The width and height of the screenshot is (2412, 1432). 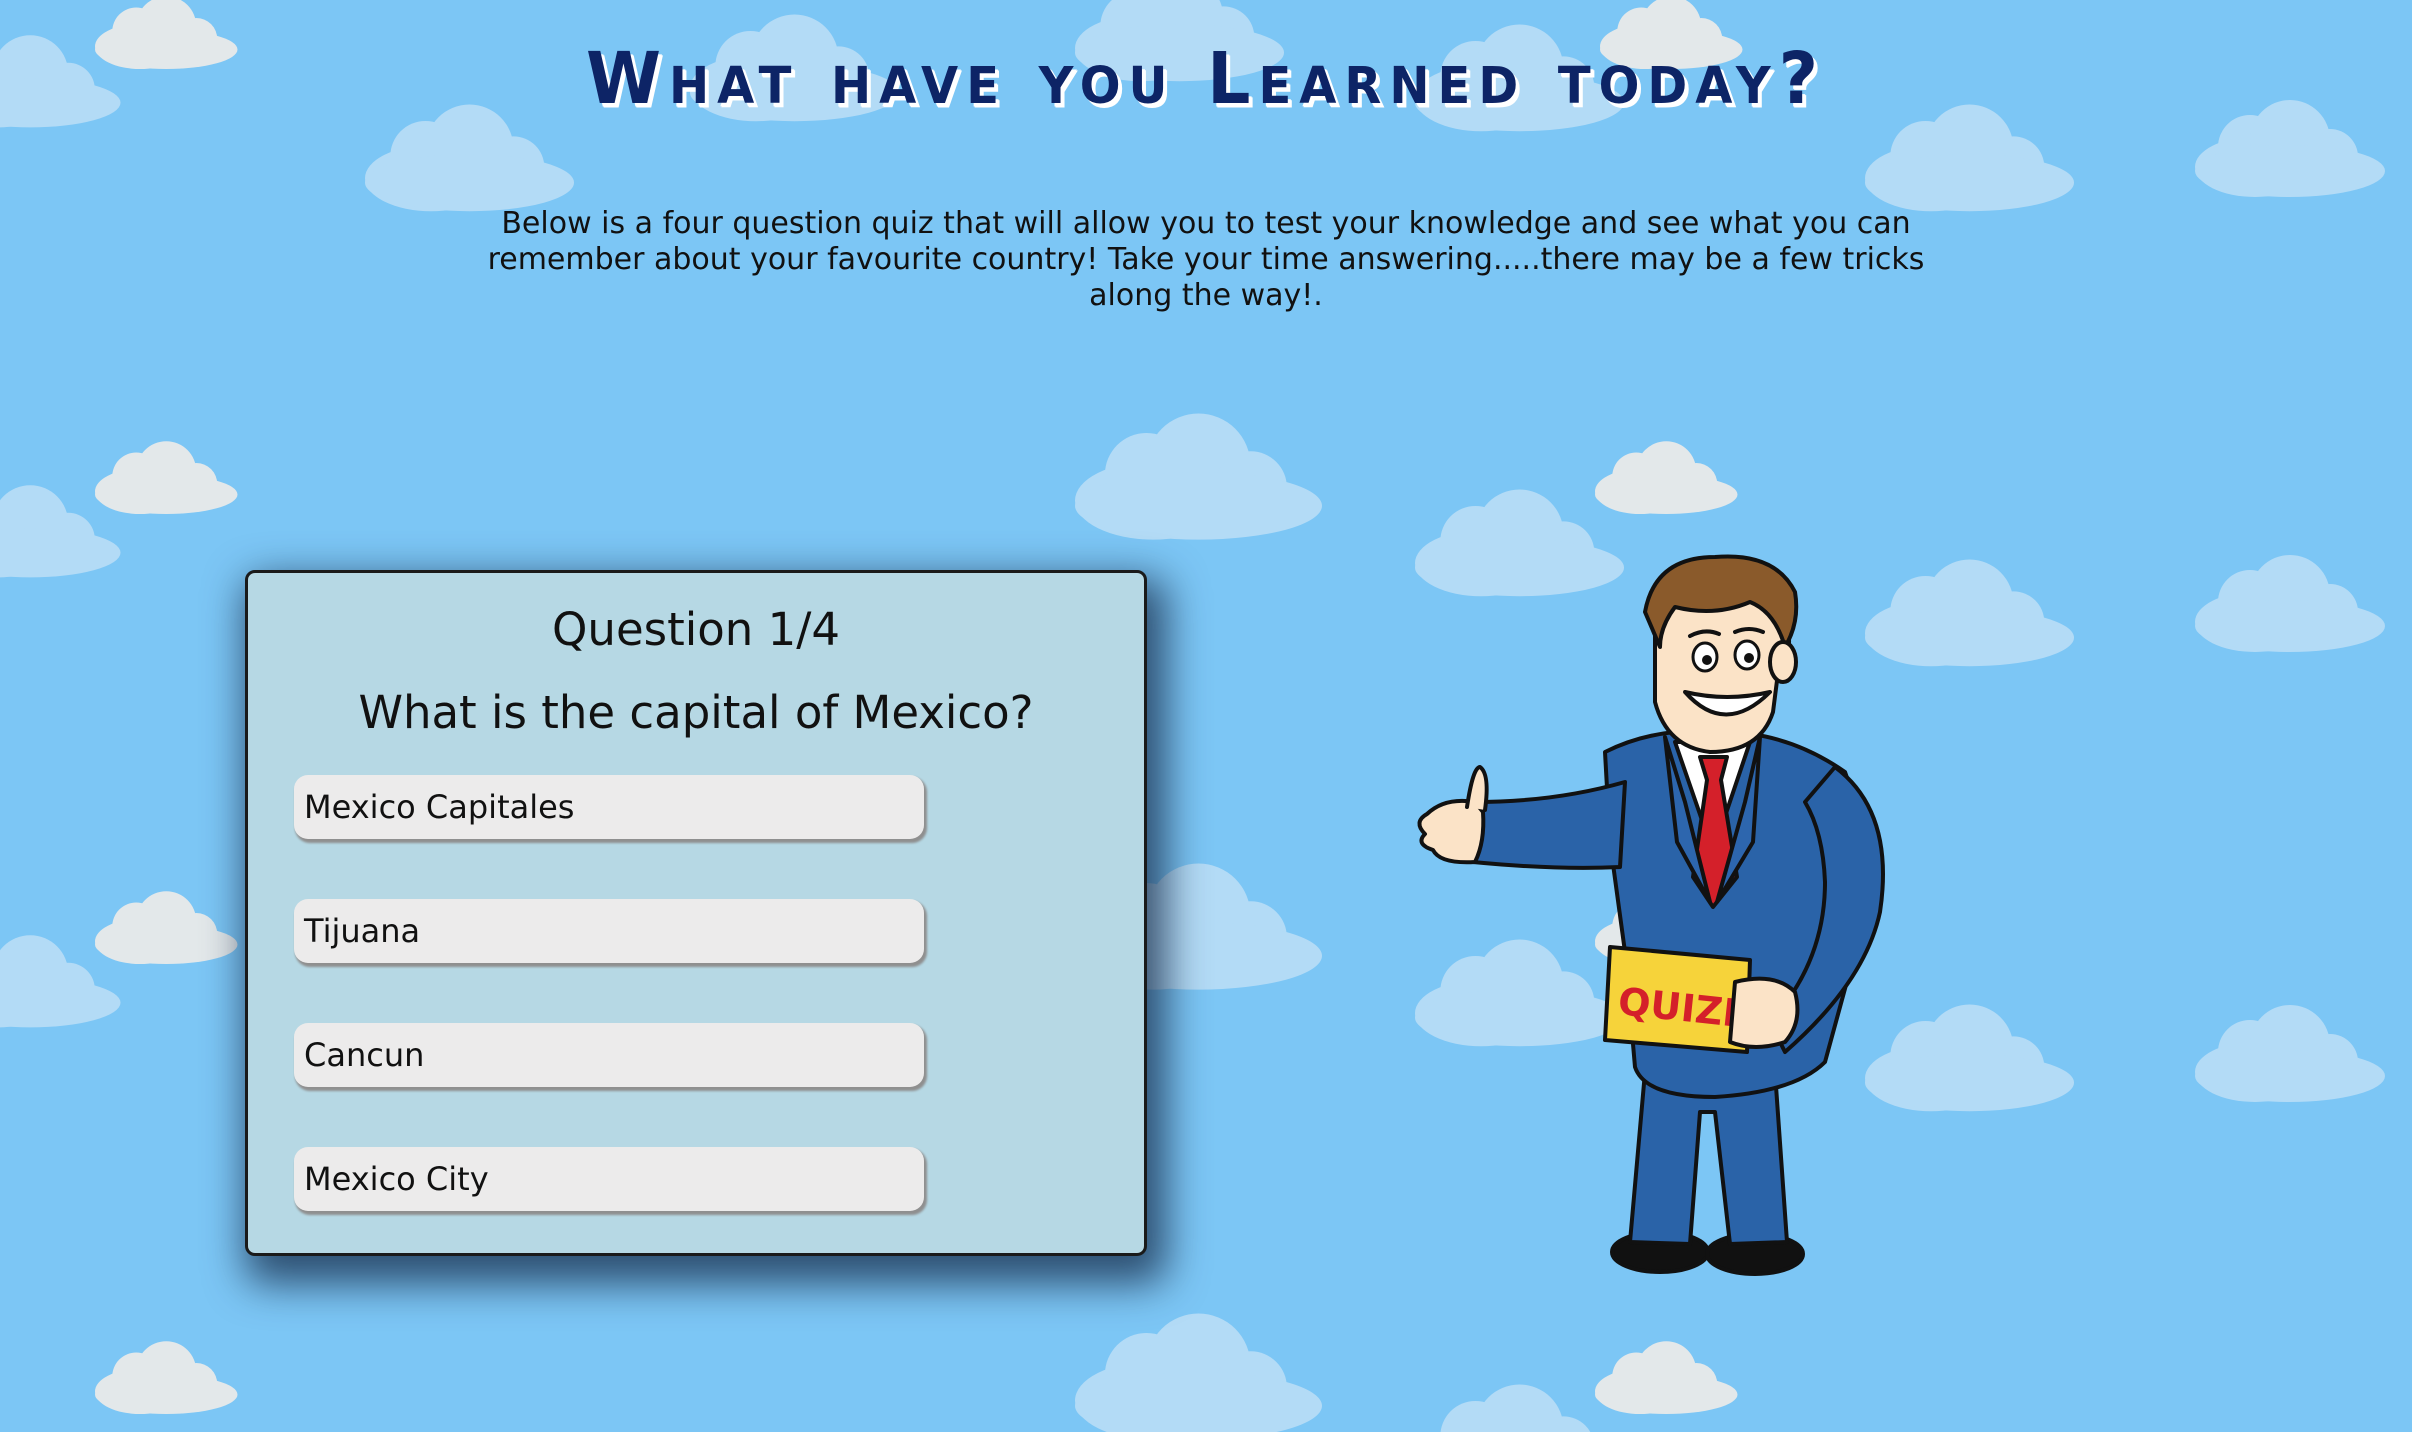 I want to click on answer-button-1: Mexico Capitales, so click(x=609, y=807).